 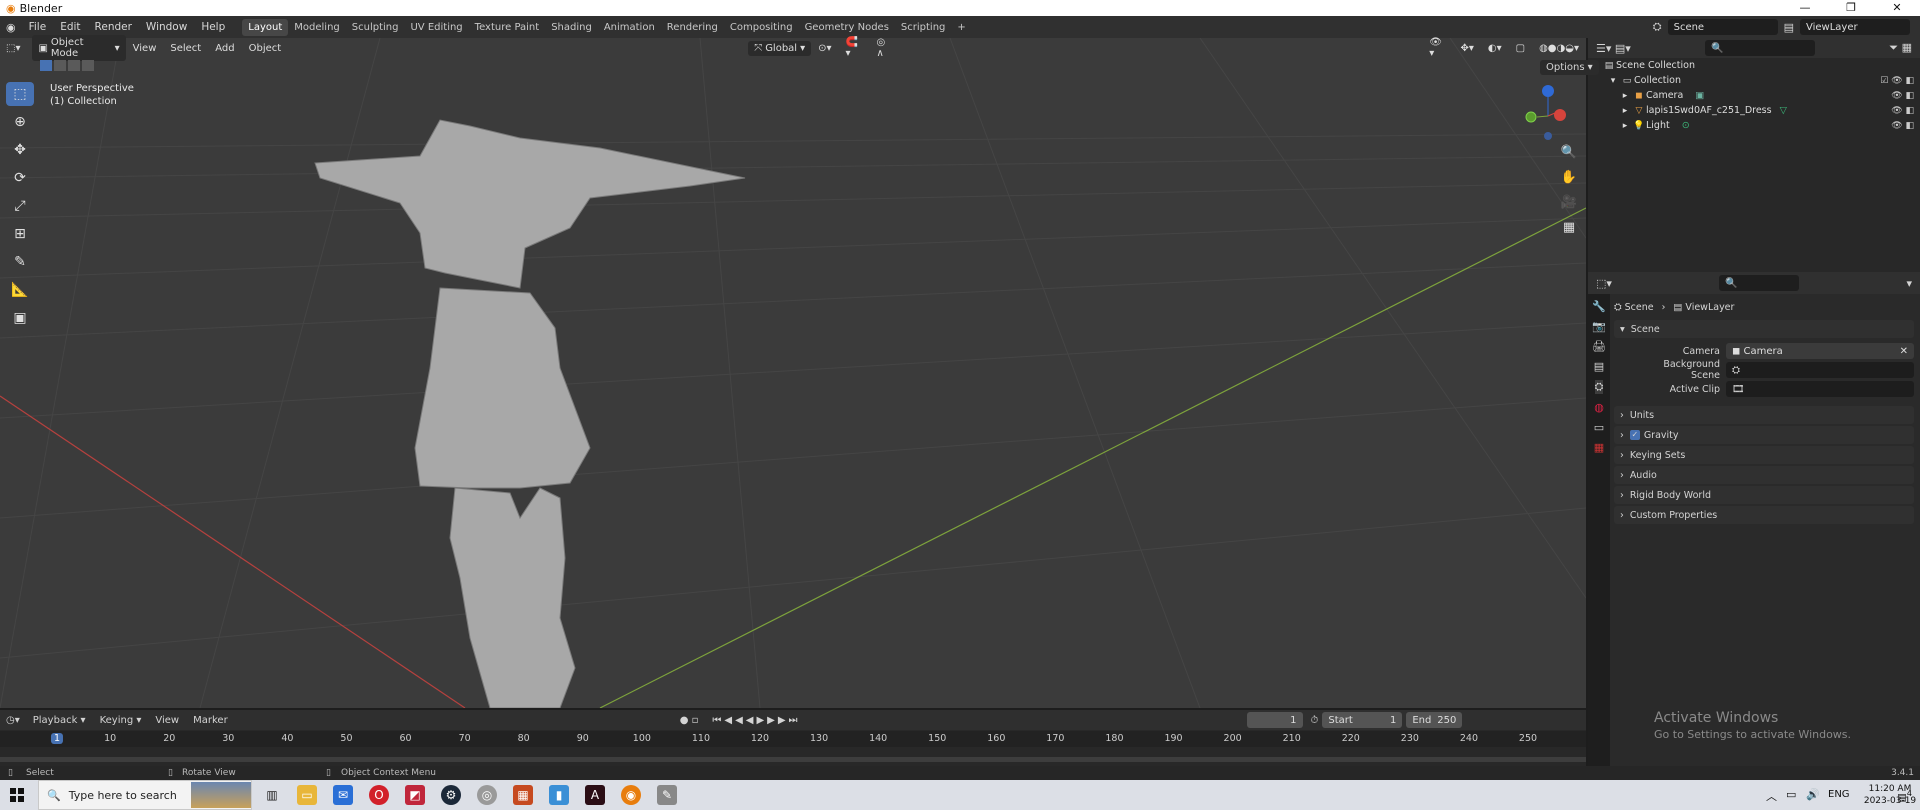 I want to click on move-tool-icon: ✥, so click(x=20, y=150).